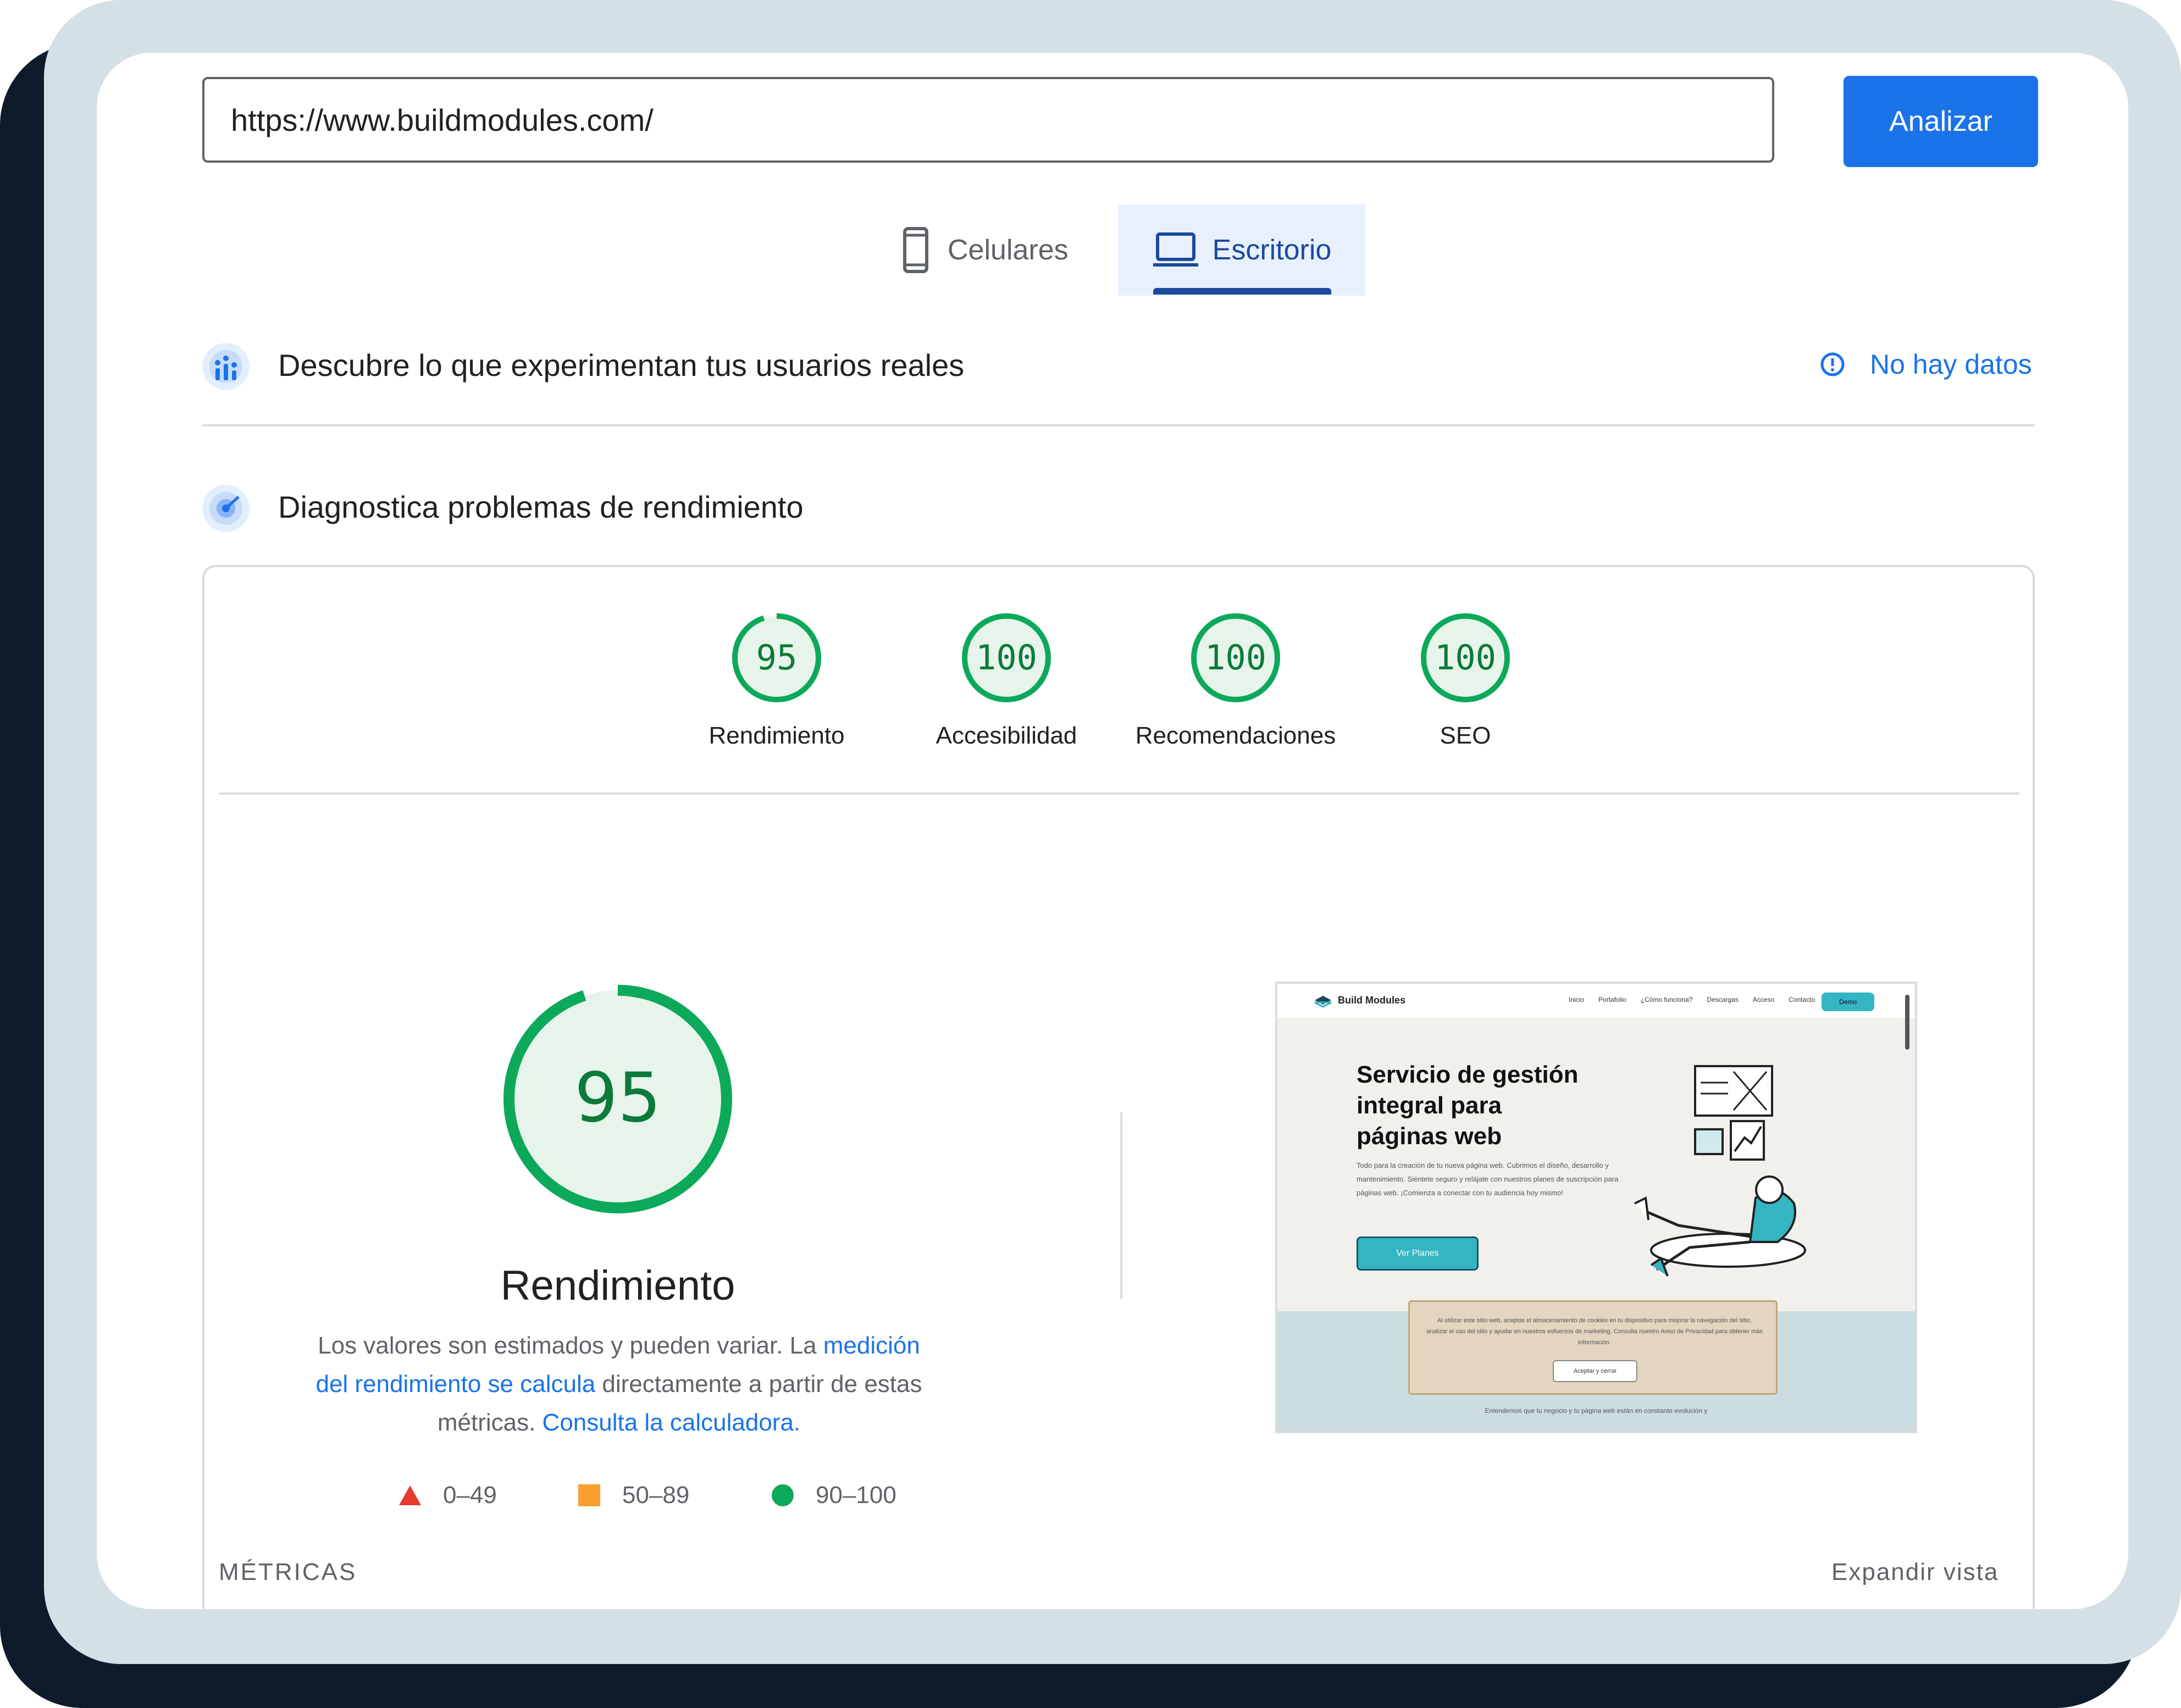 The height and width of the screenshot is (1708, 2181). Describe the element at coordinates (1176, 250) in the screenshot. I see `laptop-icon` at that location.